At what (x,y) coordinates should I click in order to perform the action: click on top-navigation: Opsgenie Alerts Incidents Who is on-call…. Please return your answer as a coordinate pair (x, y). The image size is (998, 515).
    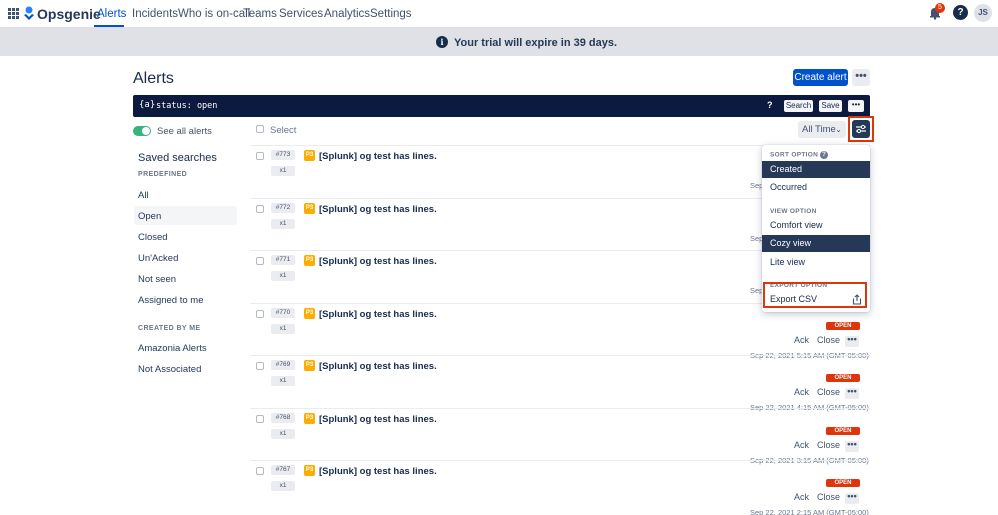
    Looking at the image, I should click on (499, 14).